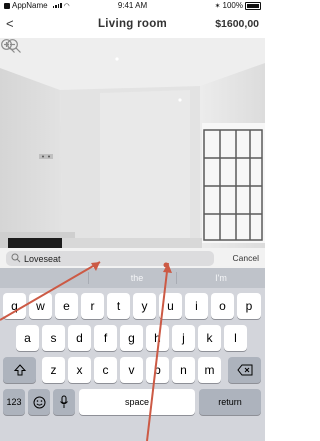  I want to click on key-n: n, so click(183, 370).